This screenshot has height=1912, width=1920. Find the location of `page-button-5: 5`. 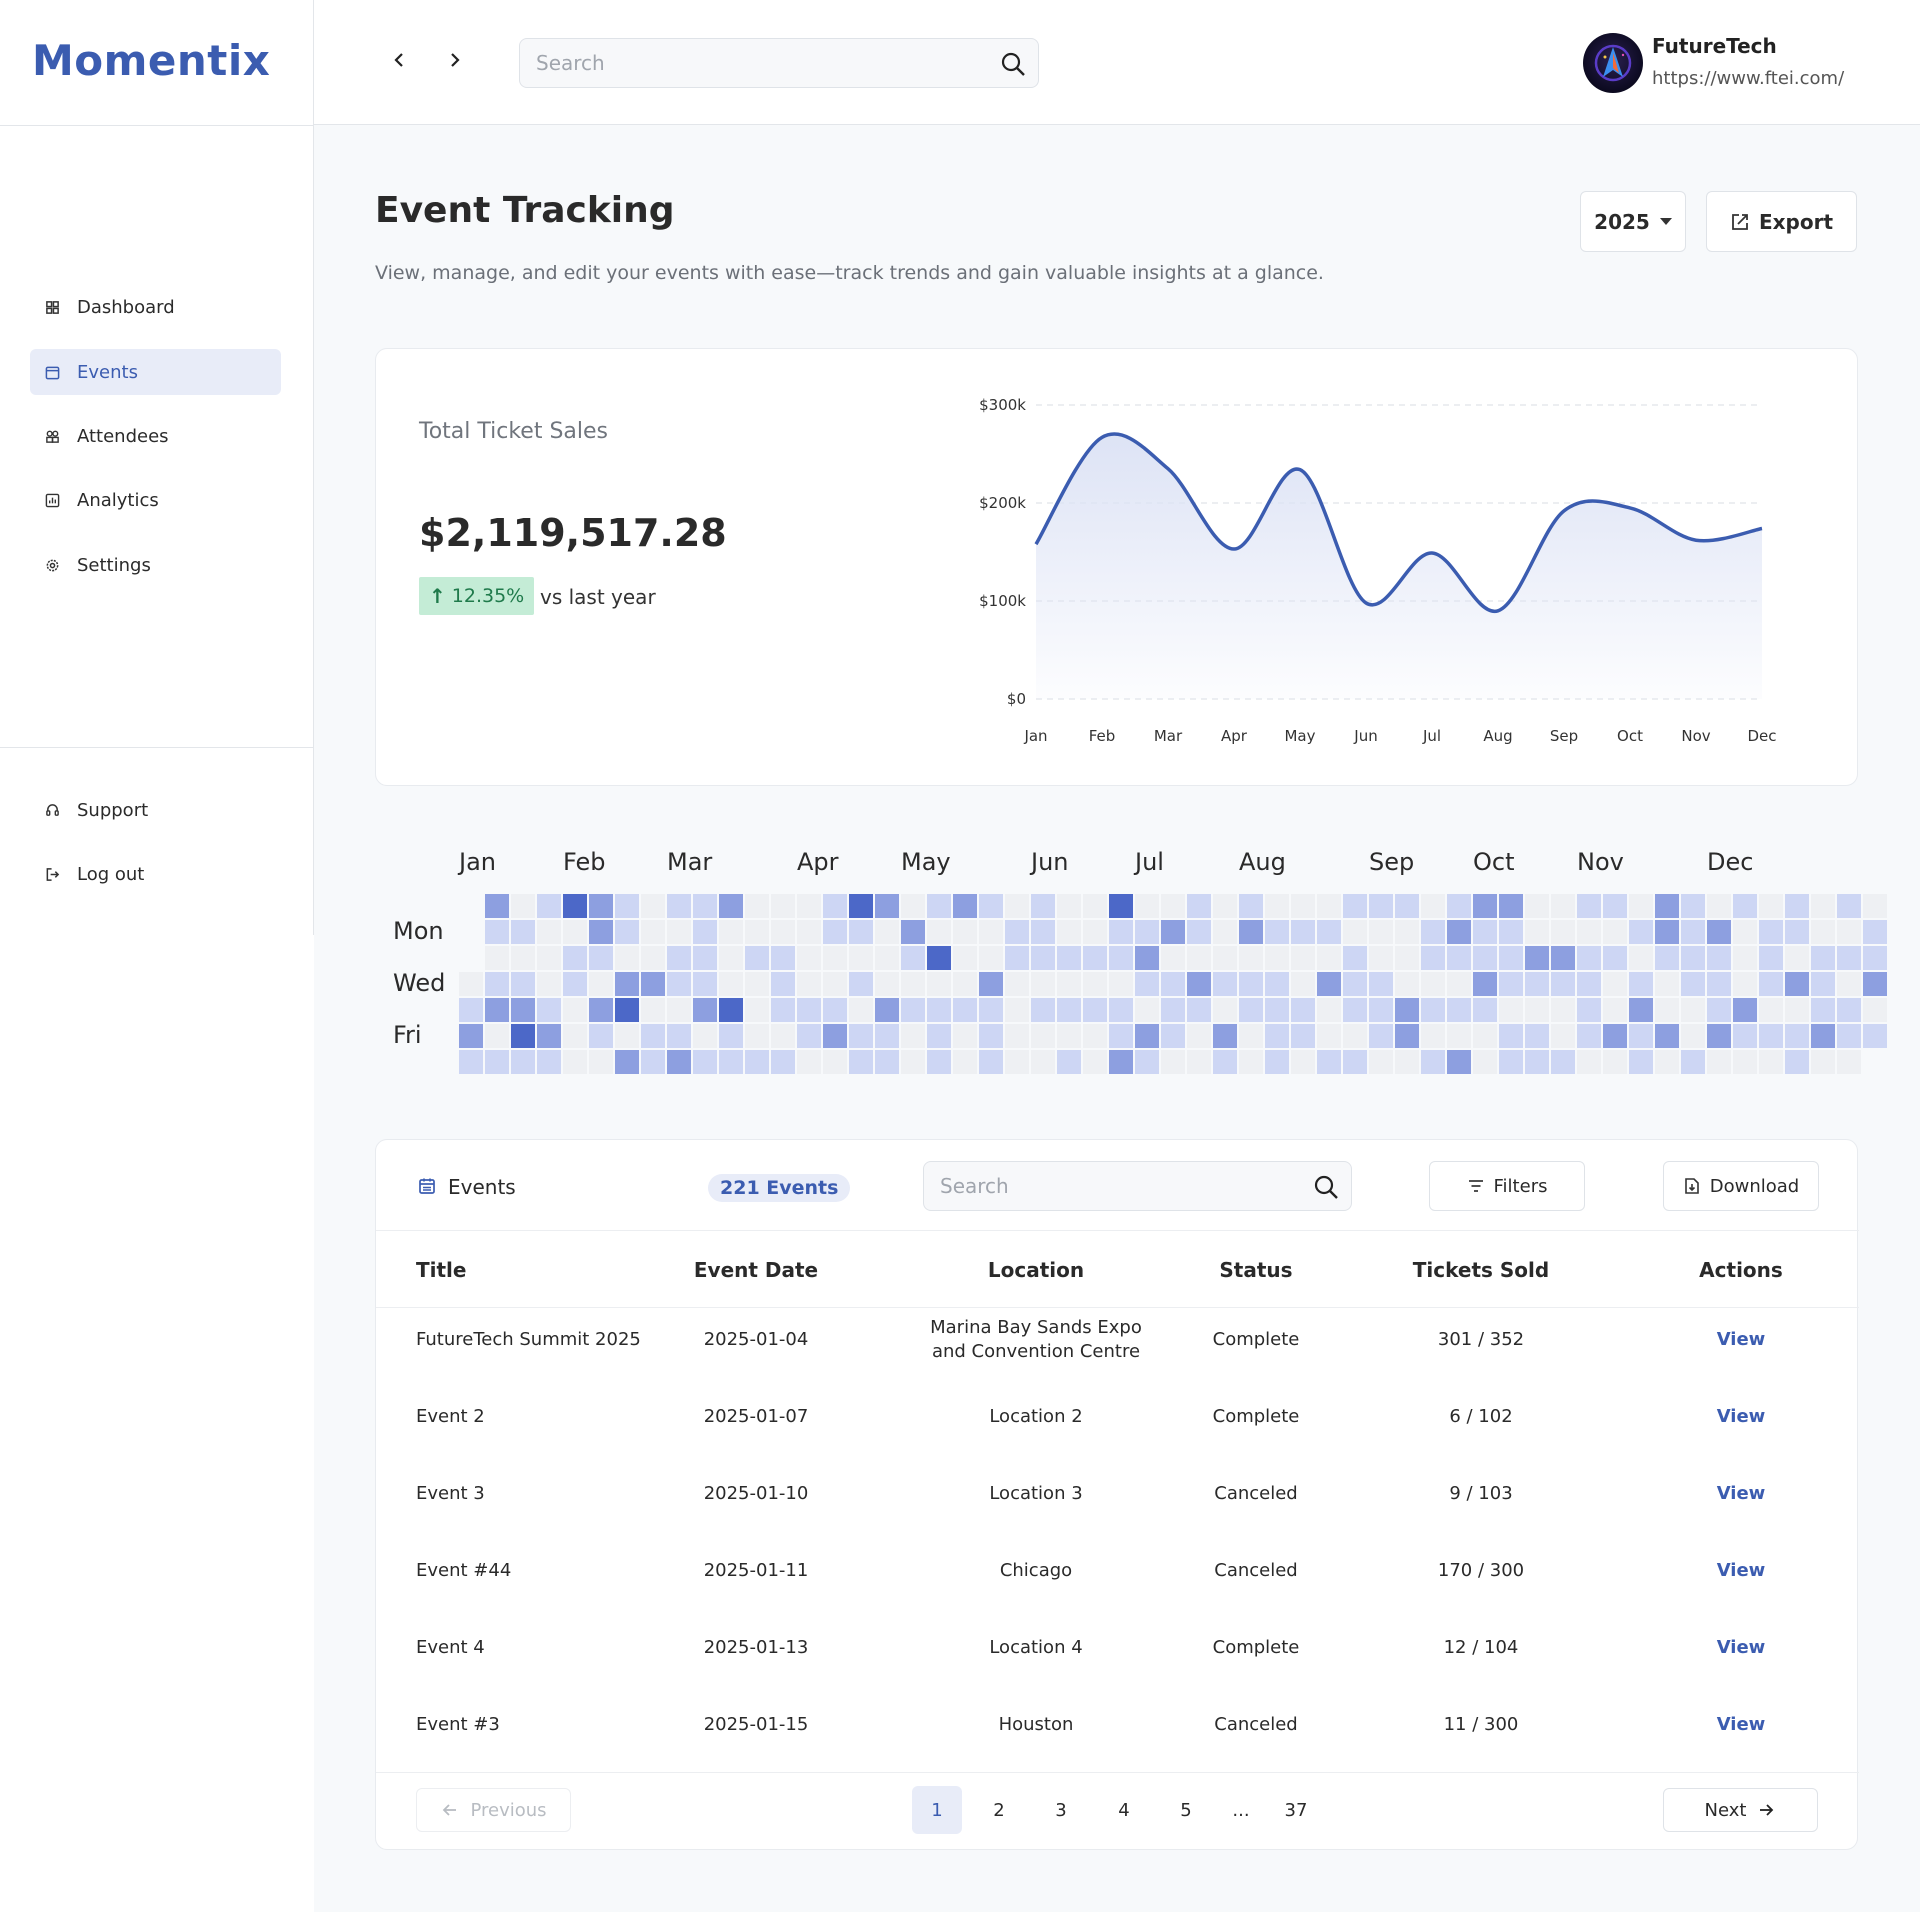

page-button-5: 5 is located at coordinates (1186, 1810).